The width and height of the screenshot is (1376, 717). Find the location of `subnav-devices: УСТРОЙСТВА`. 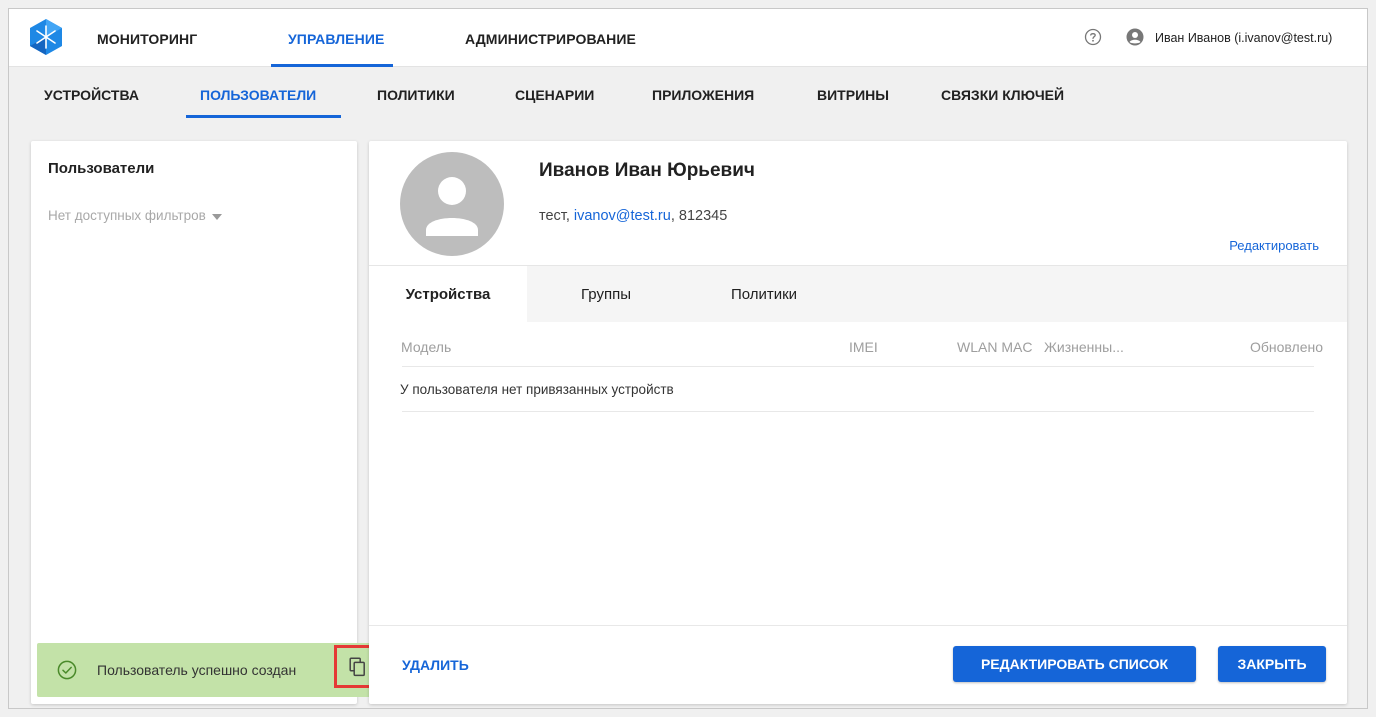

subnav-devices: УСТРОЙСТВА is located at coordinates (91, 95).